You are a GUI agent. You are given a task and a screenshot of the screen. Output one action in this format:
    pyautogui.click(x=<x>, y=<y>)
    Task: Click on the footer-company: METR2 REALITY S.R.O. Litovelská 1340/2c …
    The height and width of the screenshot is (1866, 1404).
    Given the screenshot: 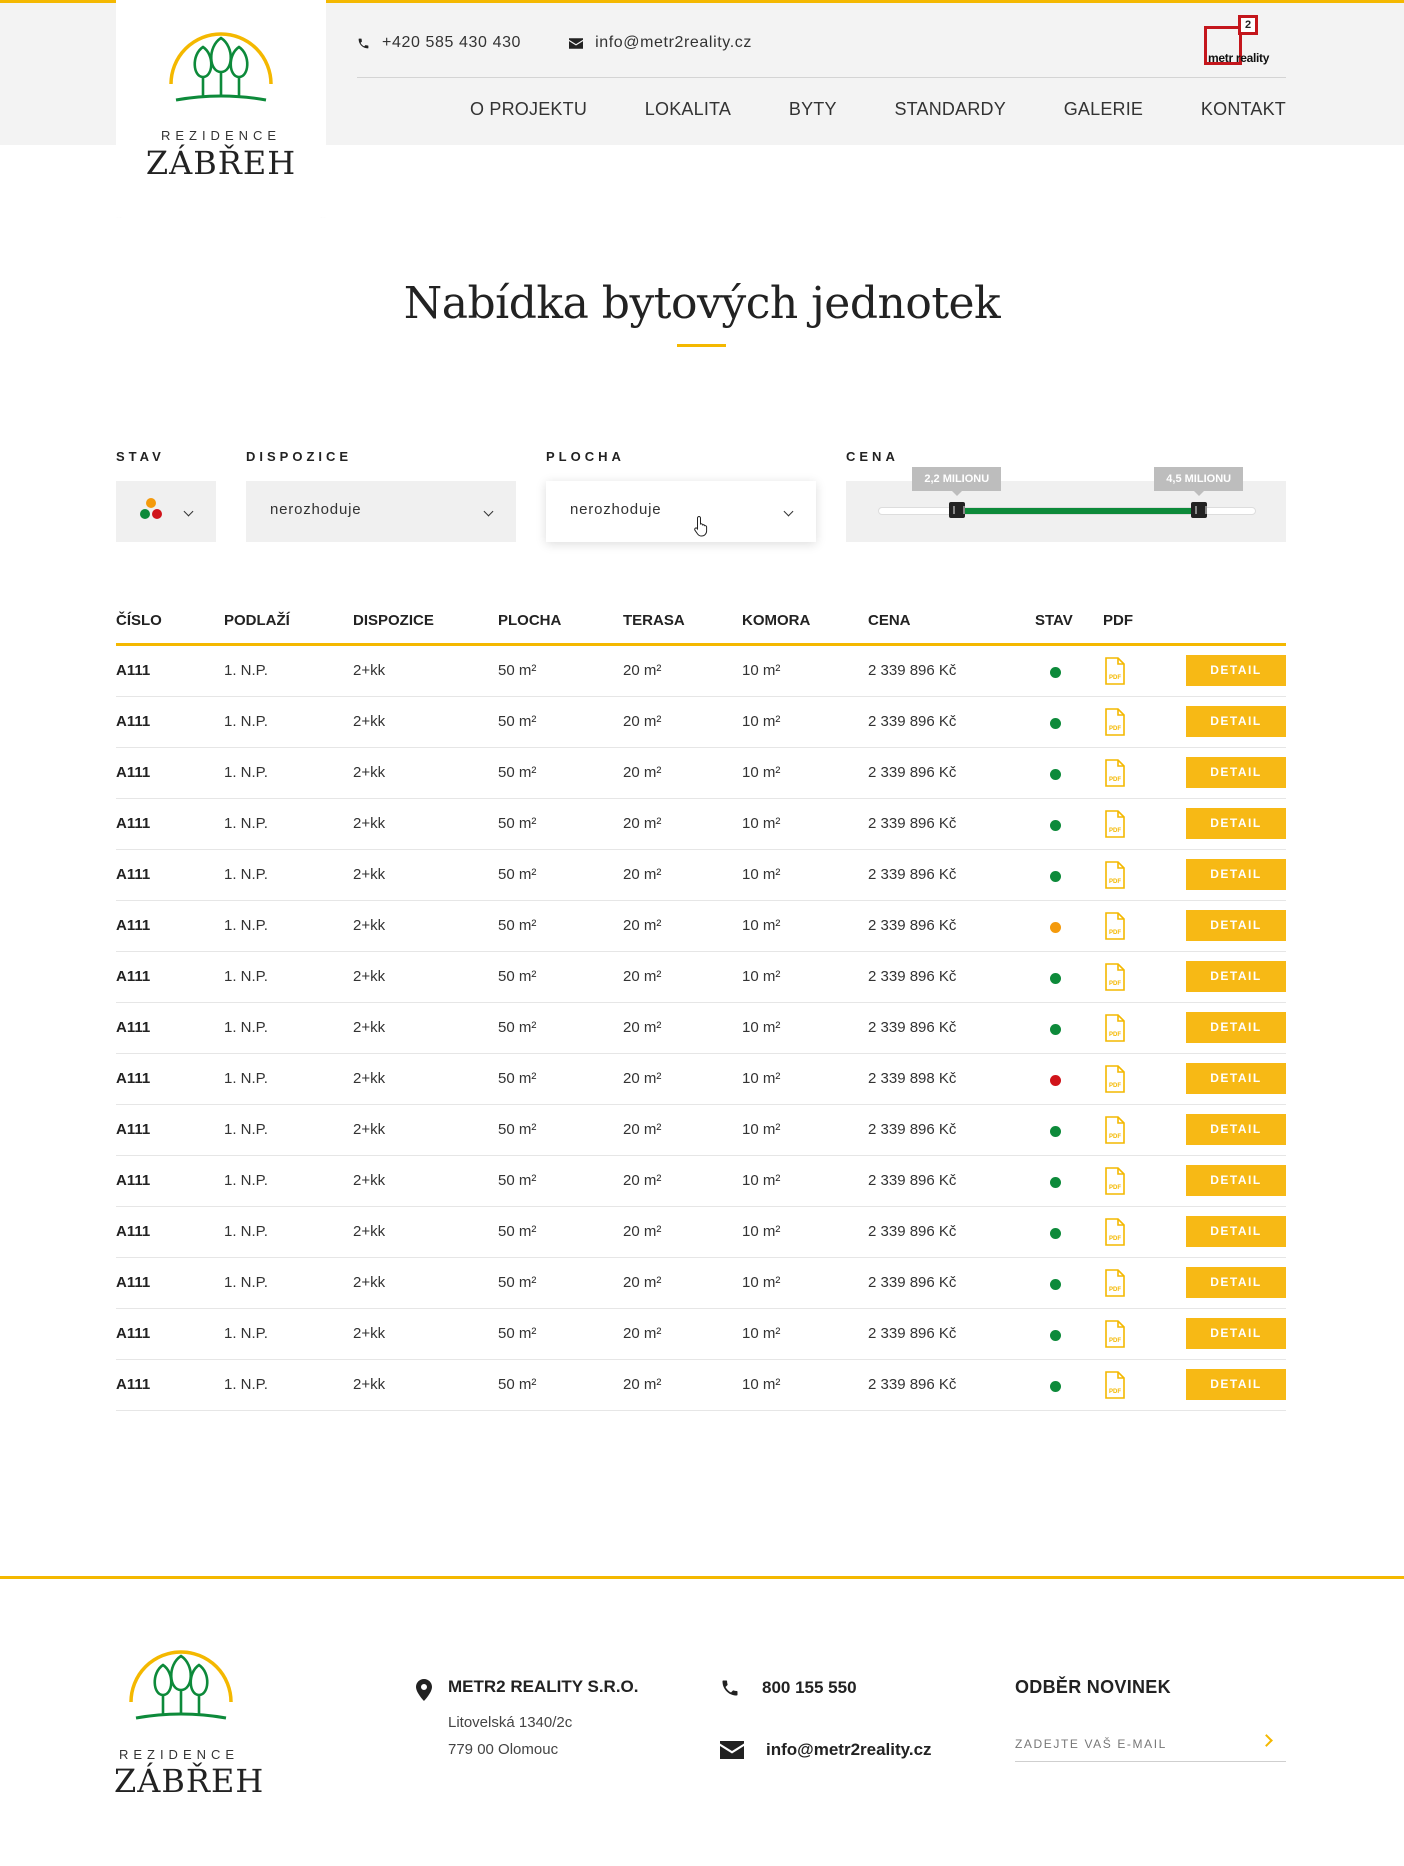 What is the action you would take?
    pyautogui.click(x=527, y=1720)
    